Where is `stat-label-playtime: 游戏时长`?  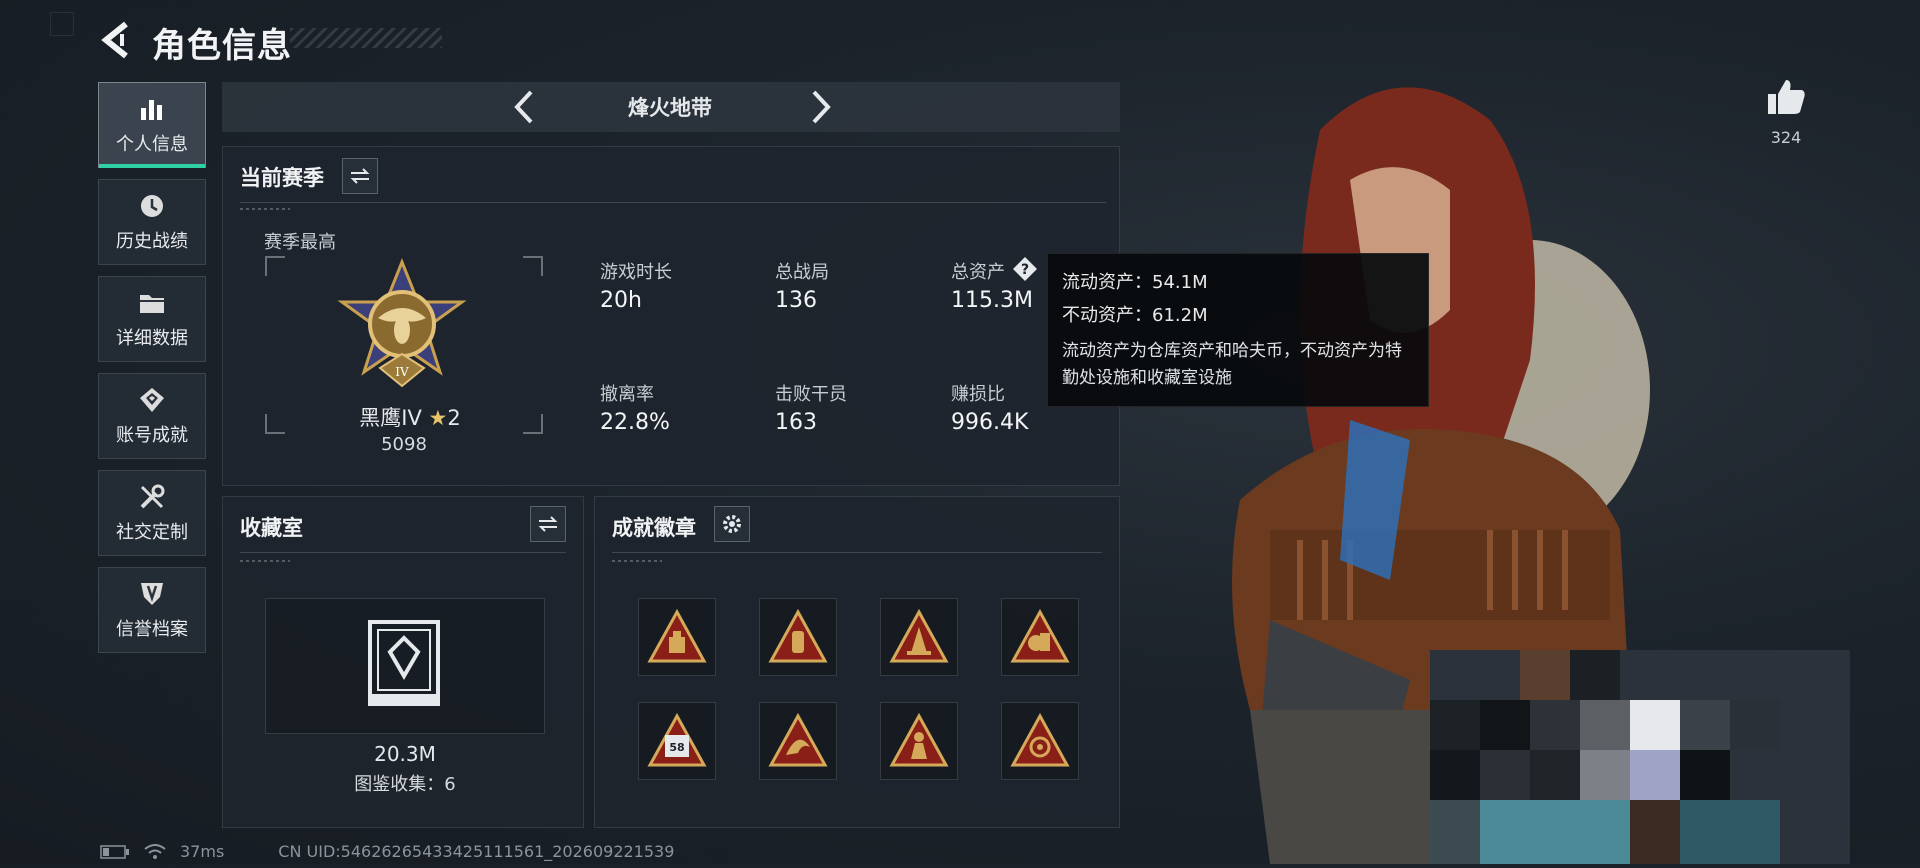 stat-label-playtime: 游戏时长 is located at coordinates (636, 272).